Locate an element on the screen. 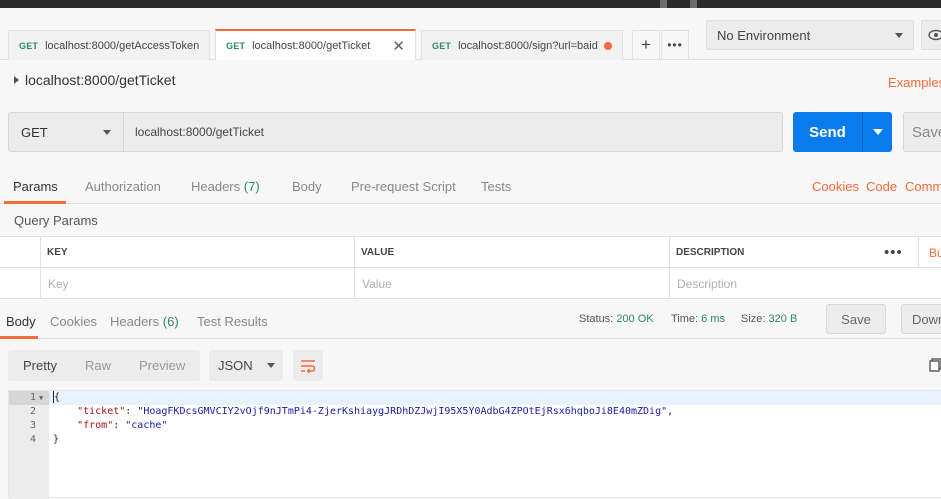 The height and width of the screenshot is (499, 941). request-tab-get-access-token: GET localhost:8000/getAccessToken is located at coordinates (109, 45).